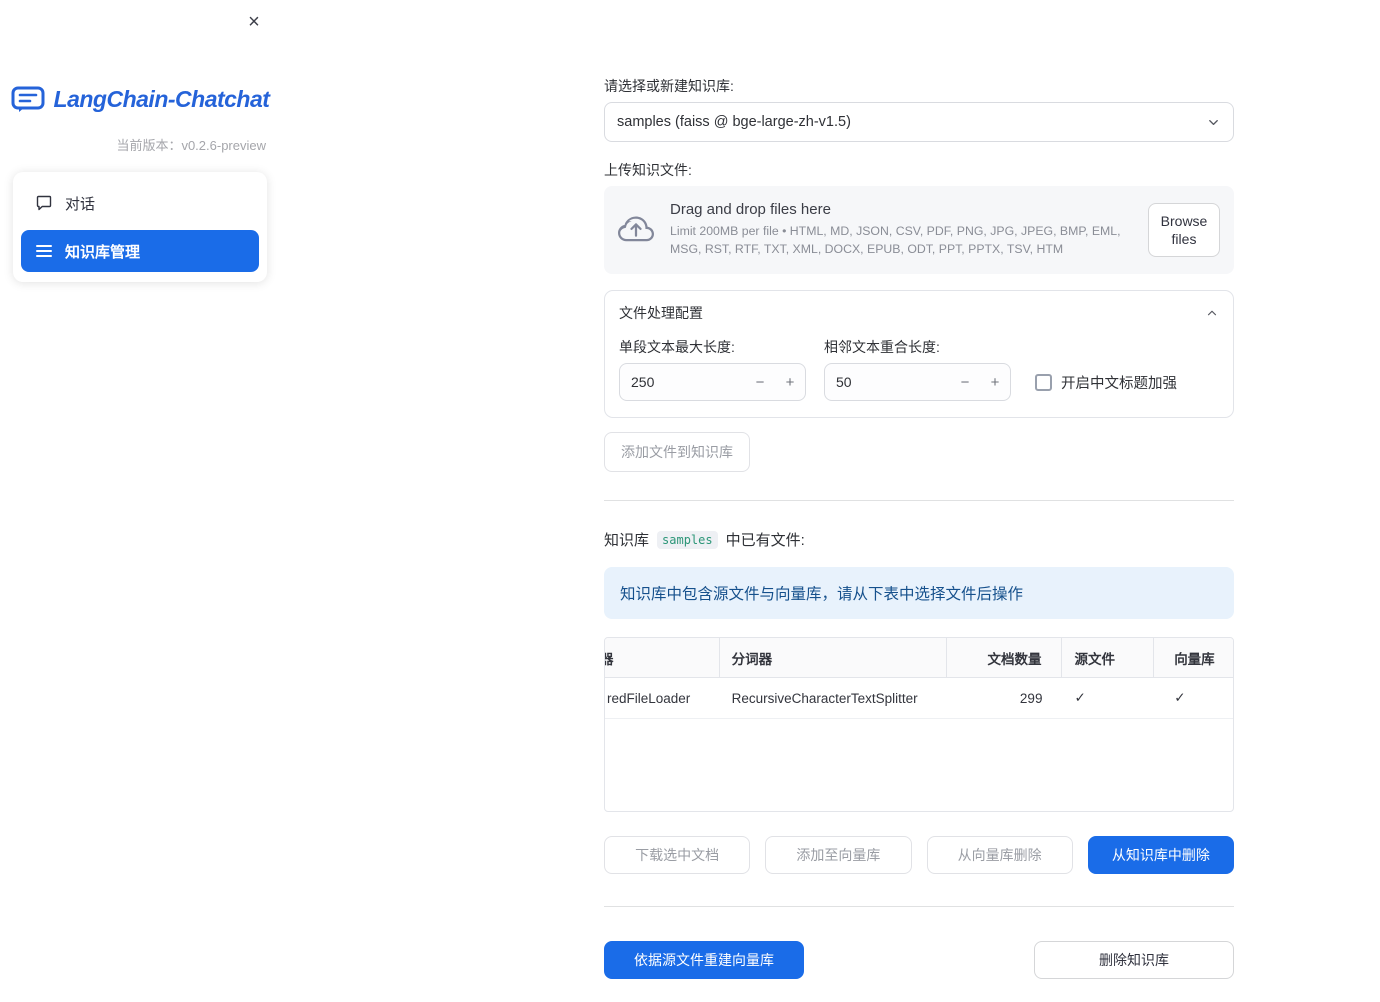  What do you see at coordinates (919, 593) in the screenshot?
I see `info-banner: 知识库中包含源文件与向量库，请从下表中选择文件后操作` at bounding box center [919, 593].